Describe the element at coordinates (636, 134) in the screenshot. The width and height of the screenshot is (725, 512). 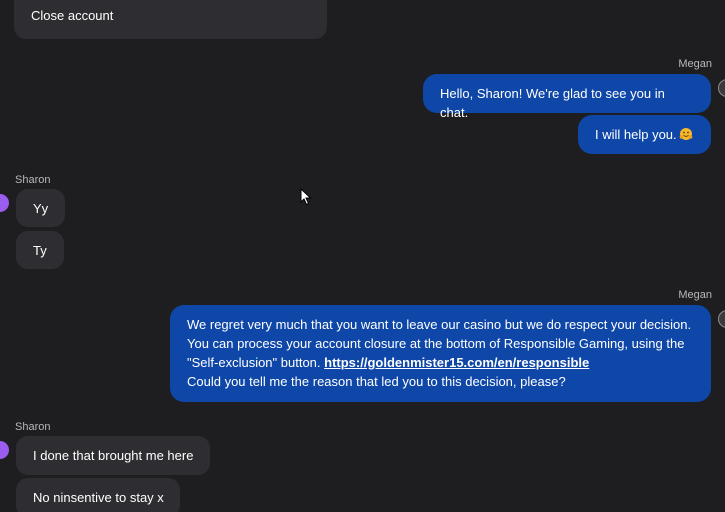
I see `message-text: I will help you.` at that location.